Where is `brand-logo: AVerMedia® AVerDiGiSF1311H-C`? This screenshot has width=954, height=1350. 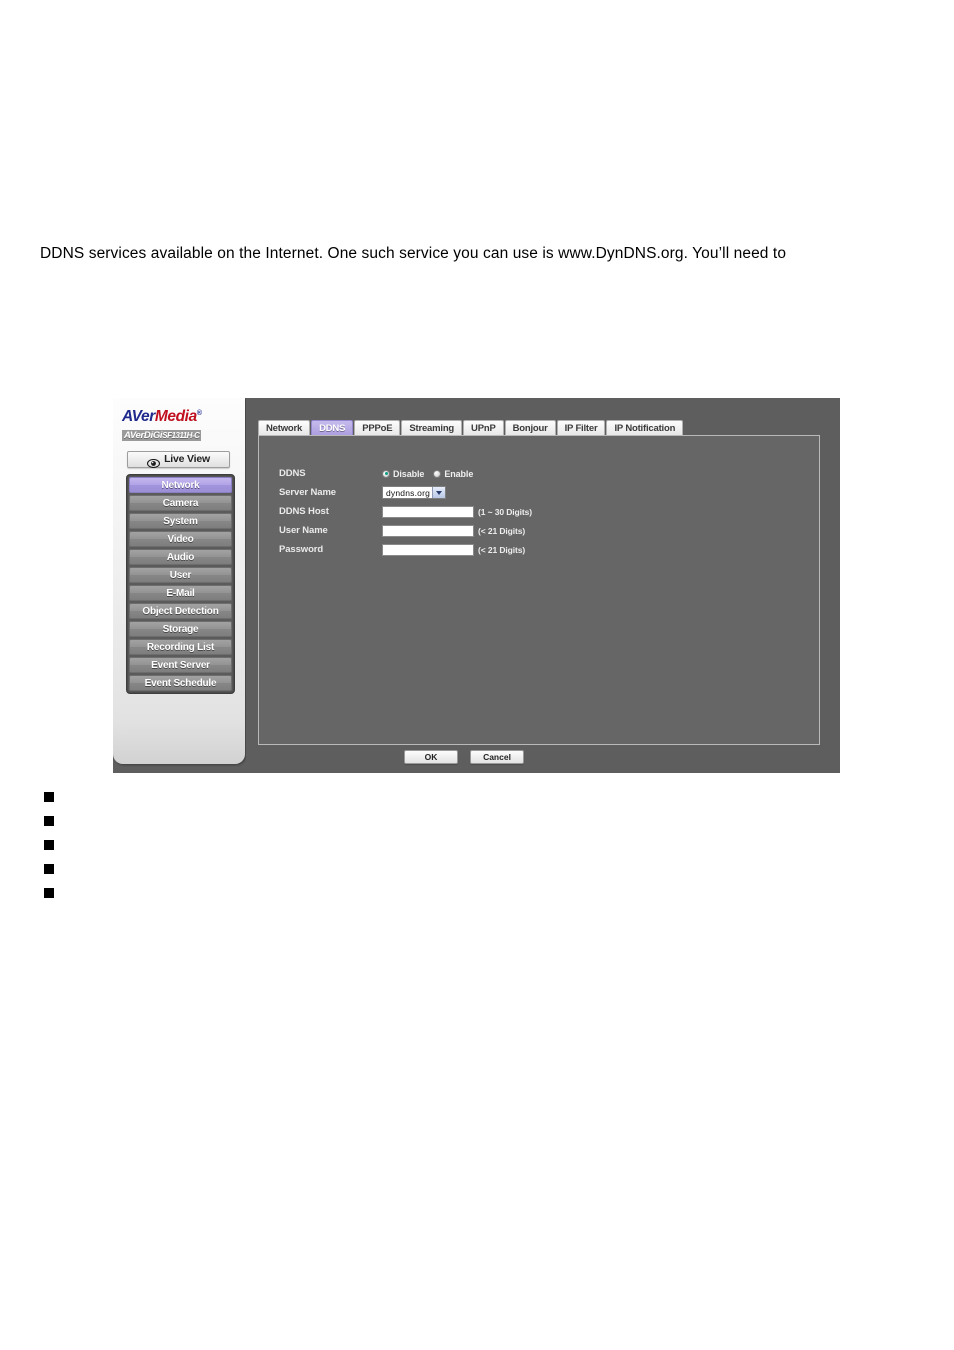
brand-logo: AVerMedia® AVerDiGiSF1311H-C is located at coordinates (180, 424).